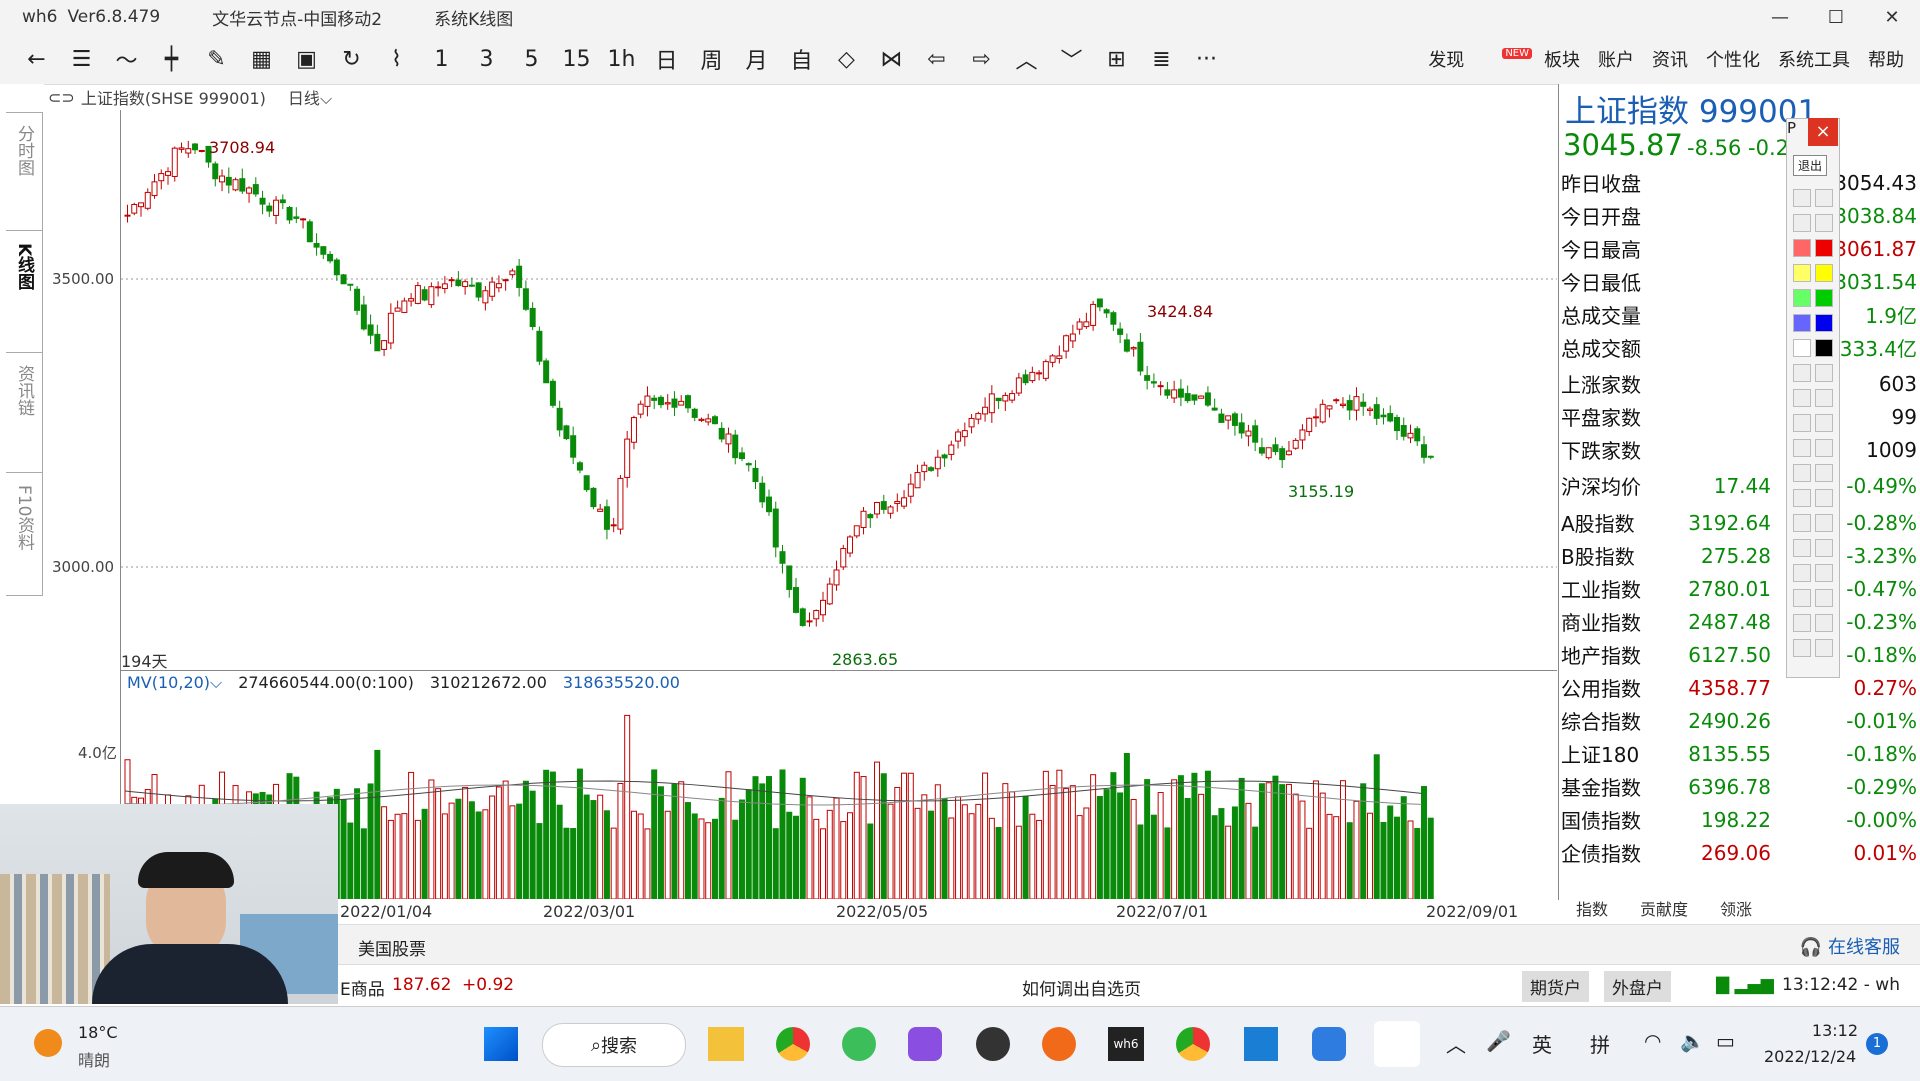 This screenshot has height=1081, width=1920. Describe the element at coordinates (1739, 522) in the screenshot. I see `index-row: A股指数 3192.64 -0.28%` at that location.